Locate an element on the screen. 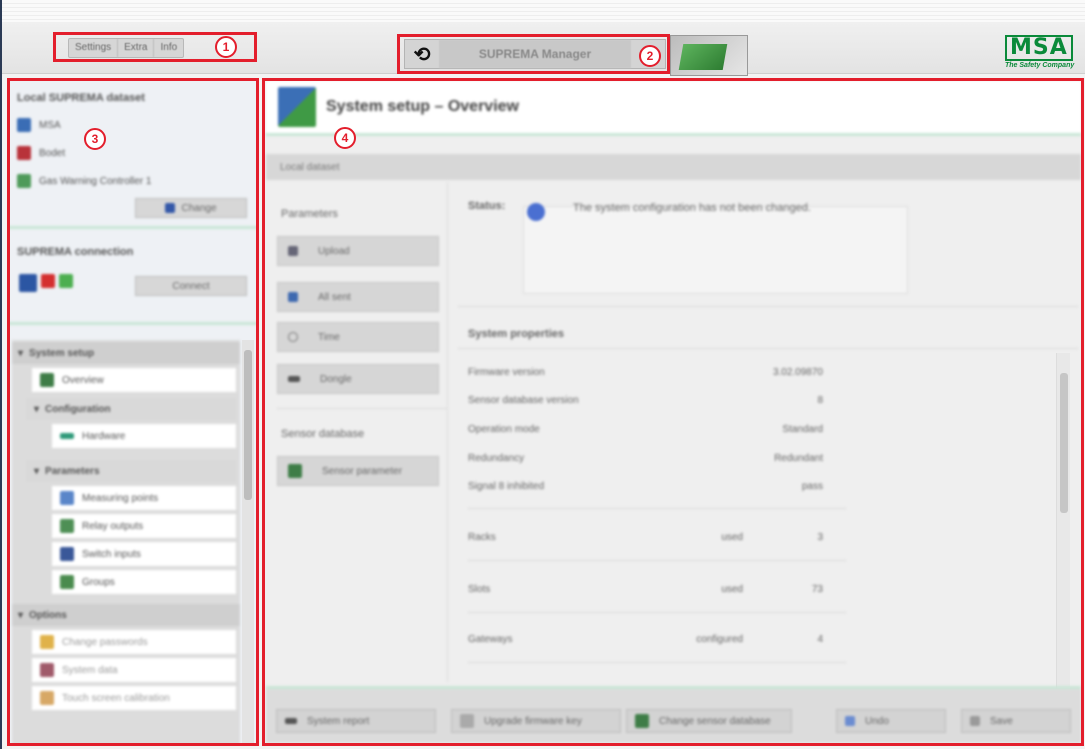  relay-outputs-icon is located at coordinates (67, 526).